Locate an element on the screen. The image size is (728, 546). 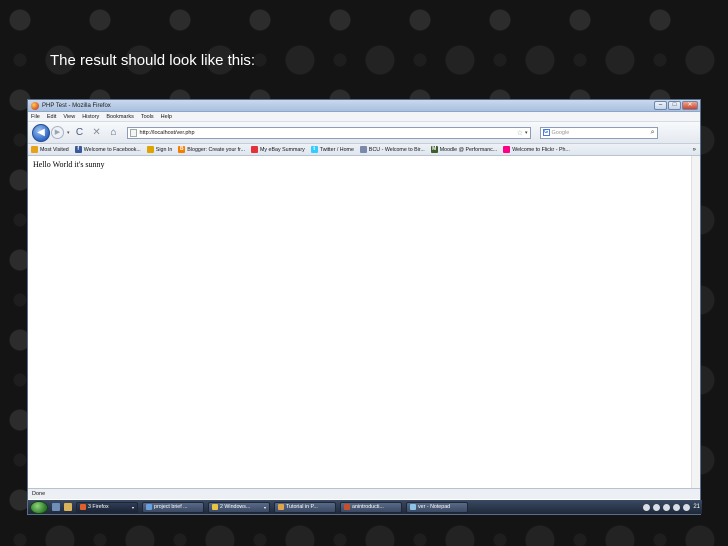
bookmark-label: Sign In is located at coordinates (164, 150).